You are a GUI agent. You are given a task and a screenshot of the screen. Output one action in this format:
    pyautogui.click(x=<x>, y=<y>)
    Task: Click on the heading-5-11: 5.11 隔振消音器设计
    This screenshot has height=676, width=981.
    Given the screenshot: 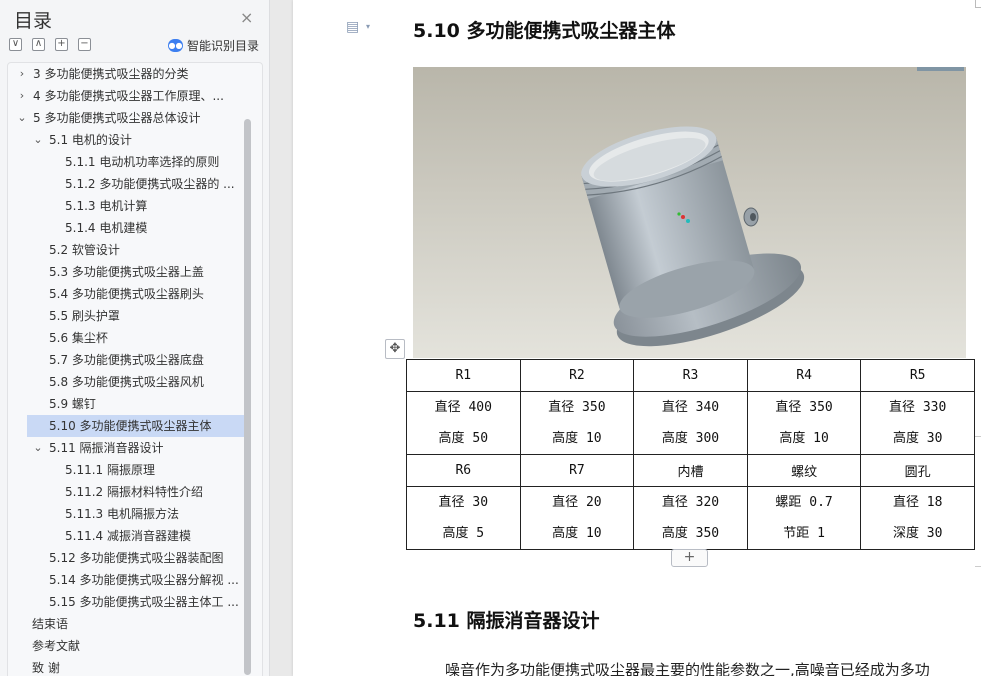 What is the action you would take?
    pyautogui.click(x=506, y=621)
    